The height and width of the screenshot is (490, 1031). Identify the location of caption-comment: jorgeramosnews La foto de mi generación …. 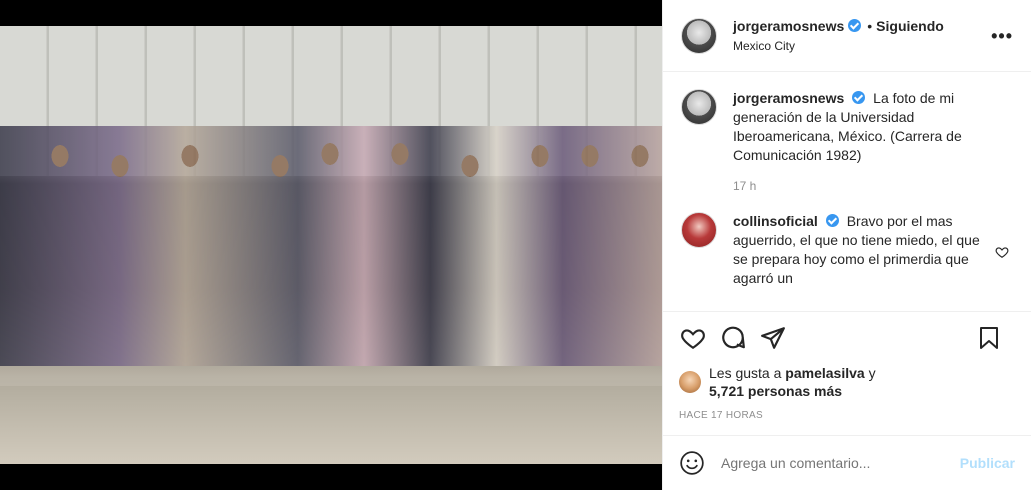
(848, 142).